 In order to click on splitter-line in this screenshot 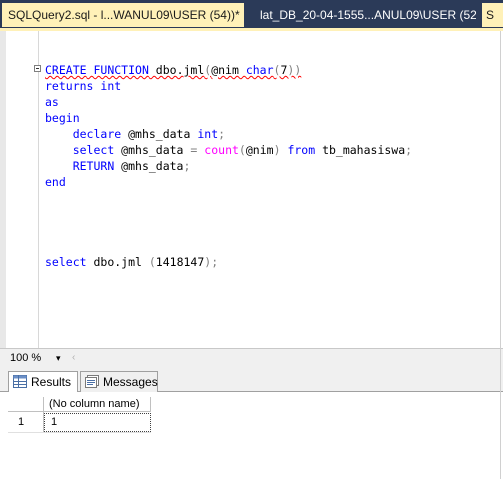, I will do `click(500, 255)`.